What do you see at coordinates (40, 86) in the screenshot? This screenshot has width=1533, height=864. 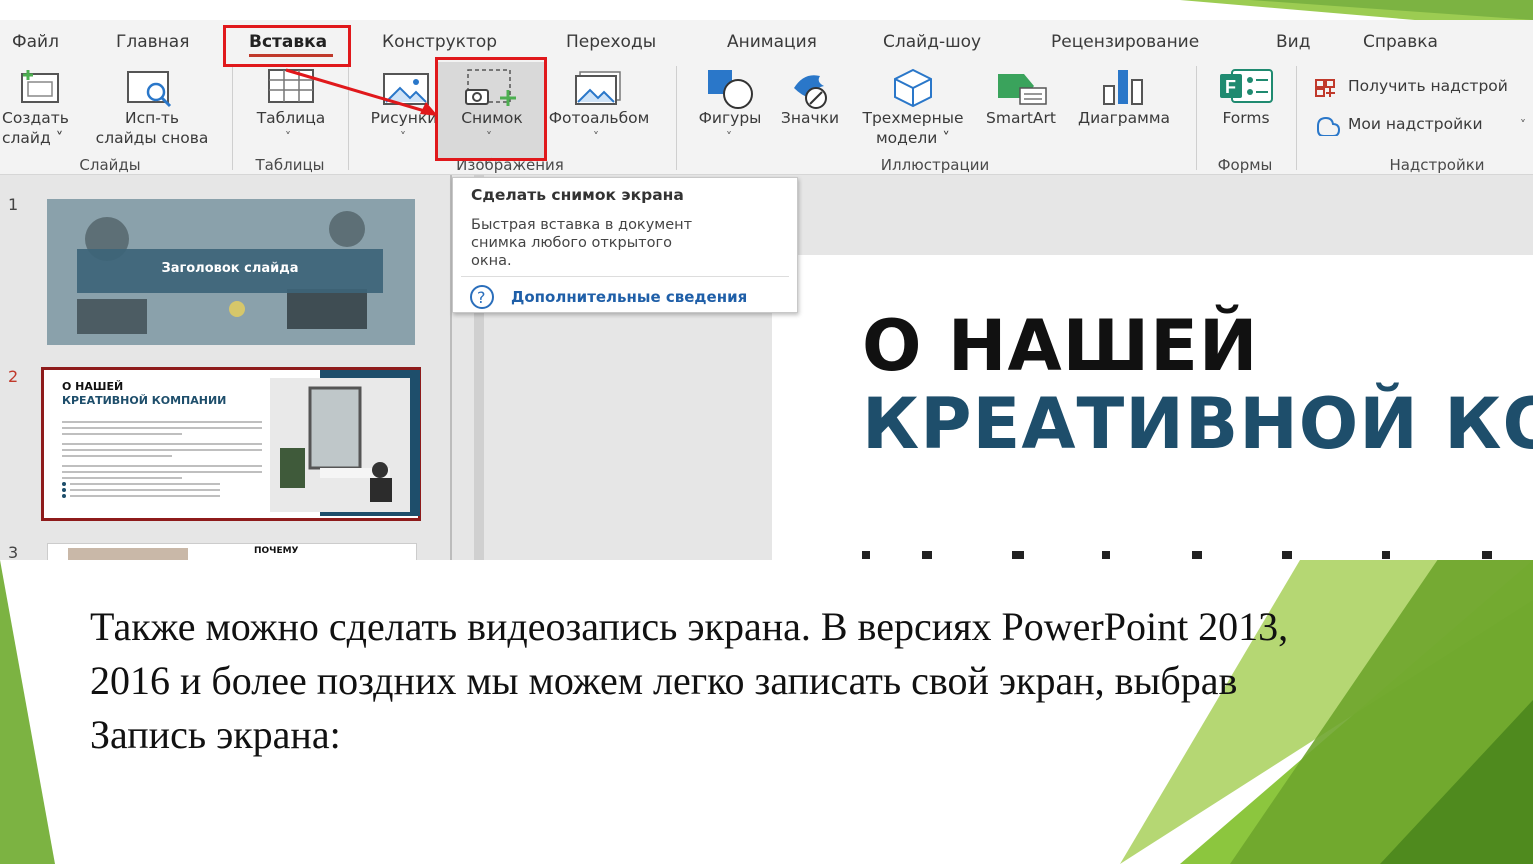 I see `new-slide-icon` at bounding box center [40, 86].